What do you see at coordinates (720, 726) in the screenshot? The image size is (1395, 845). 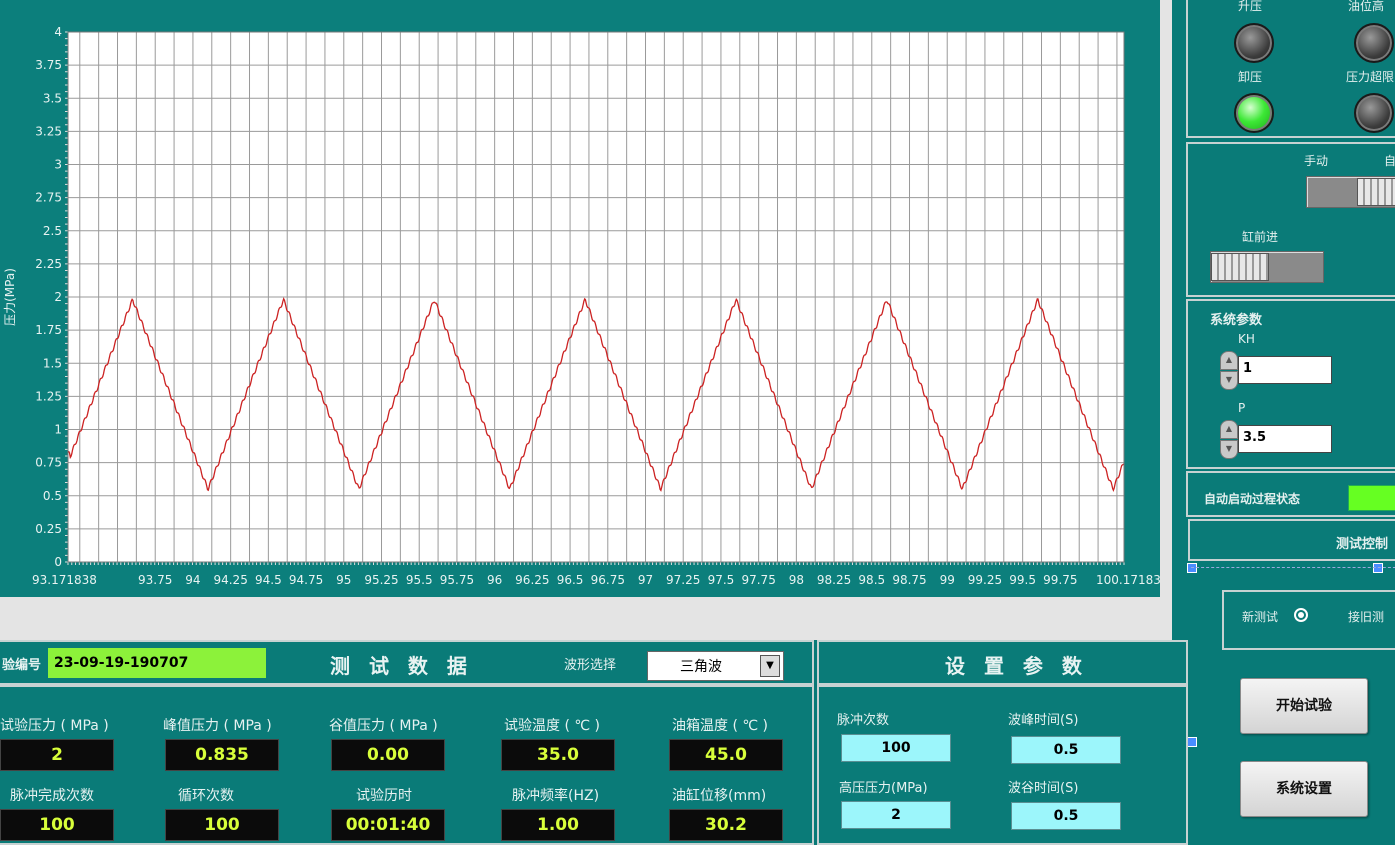 I see `field-label: 油箱温度 ( ℃ )` at bounding box center [720, 726].